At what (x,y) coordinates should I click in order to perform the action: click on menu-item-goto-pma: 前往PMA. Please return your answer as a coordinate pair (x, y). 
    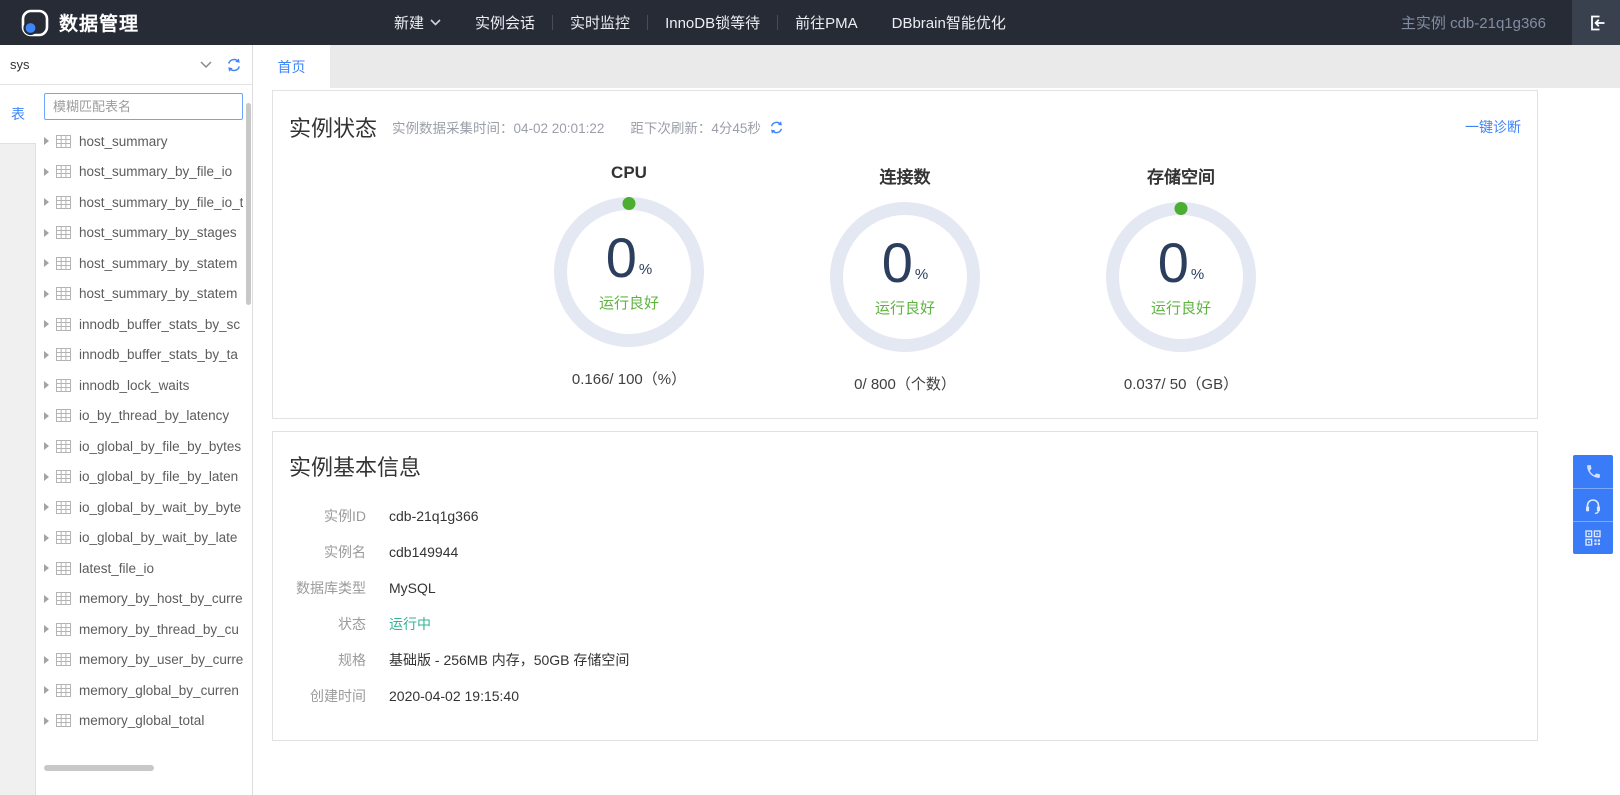
    Looking at the image, I should click on (826, 22).